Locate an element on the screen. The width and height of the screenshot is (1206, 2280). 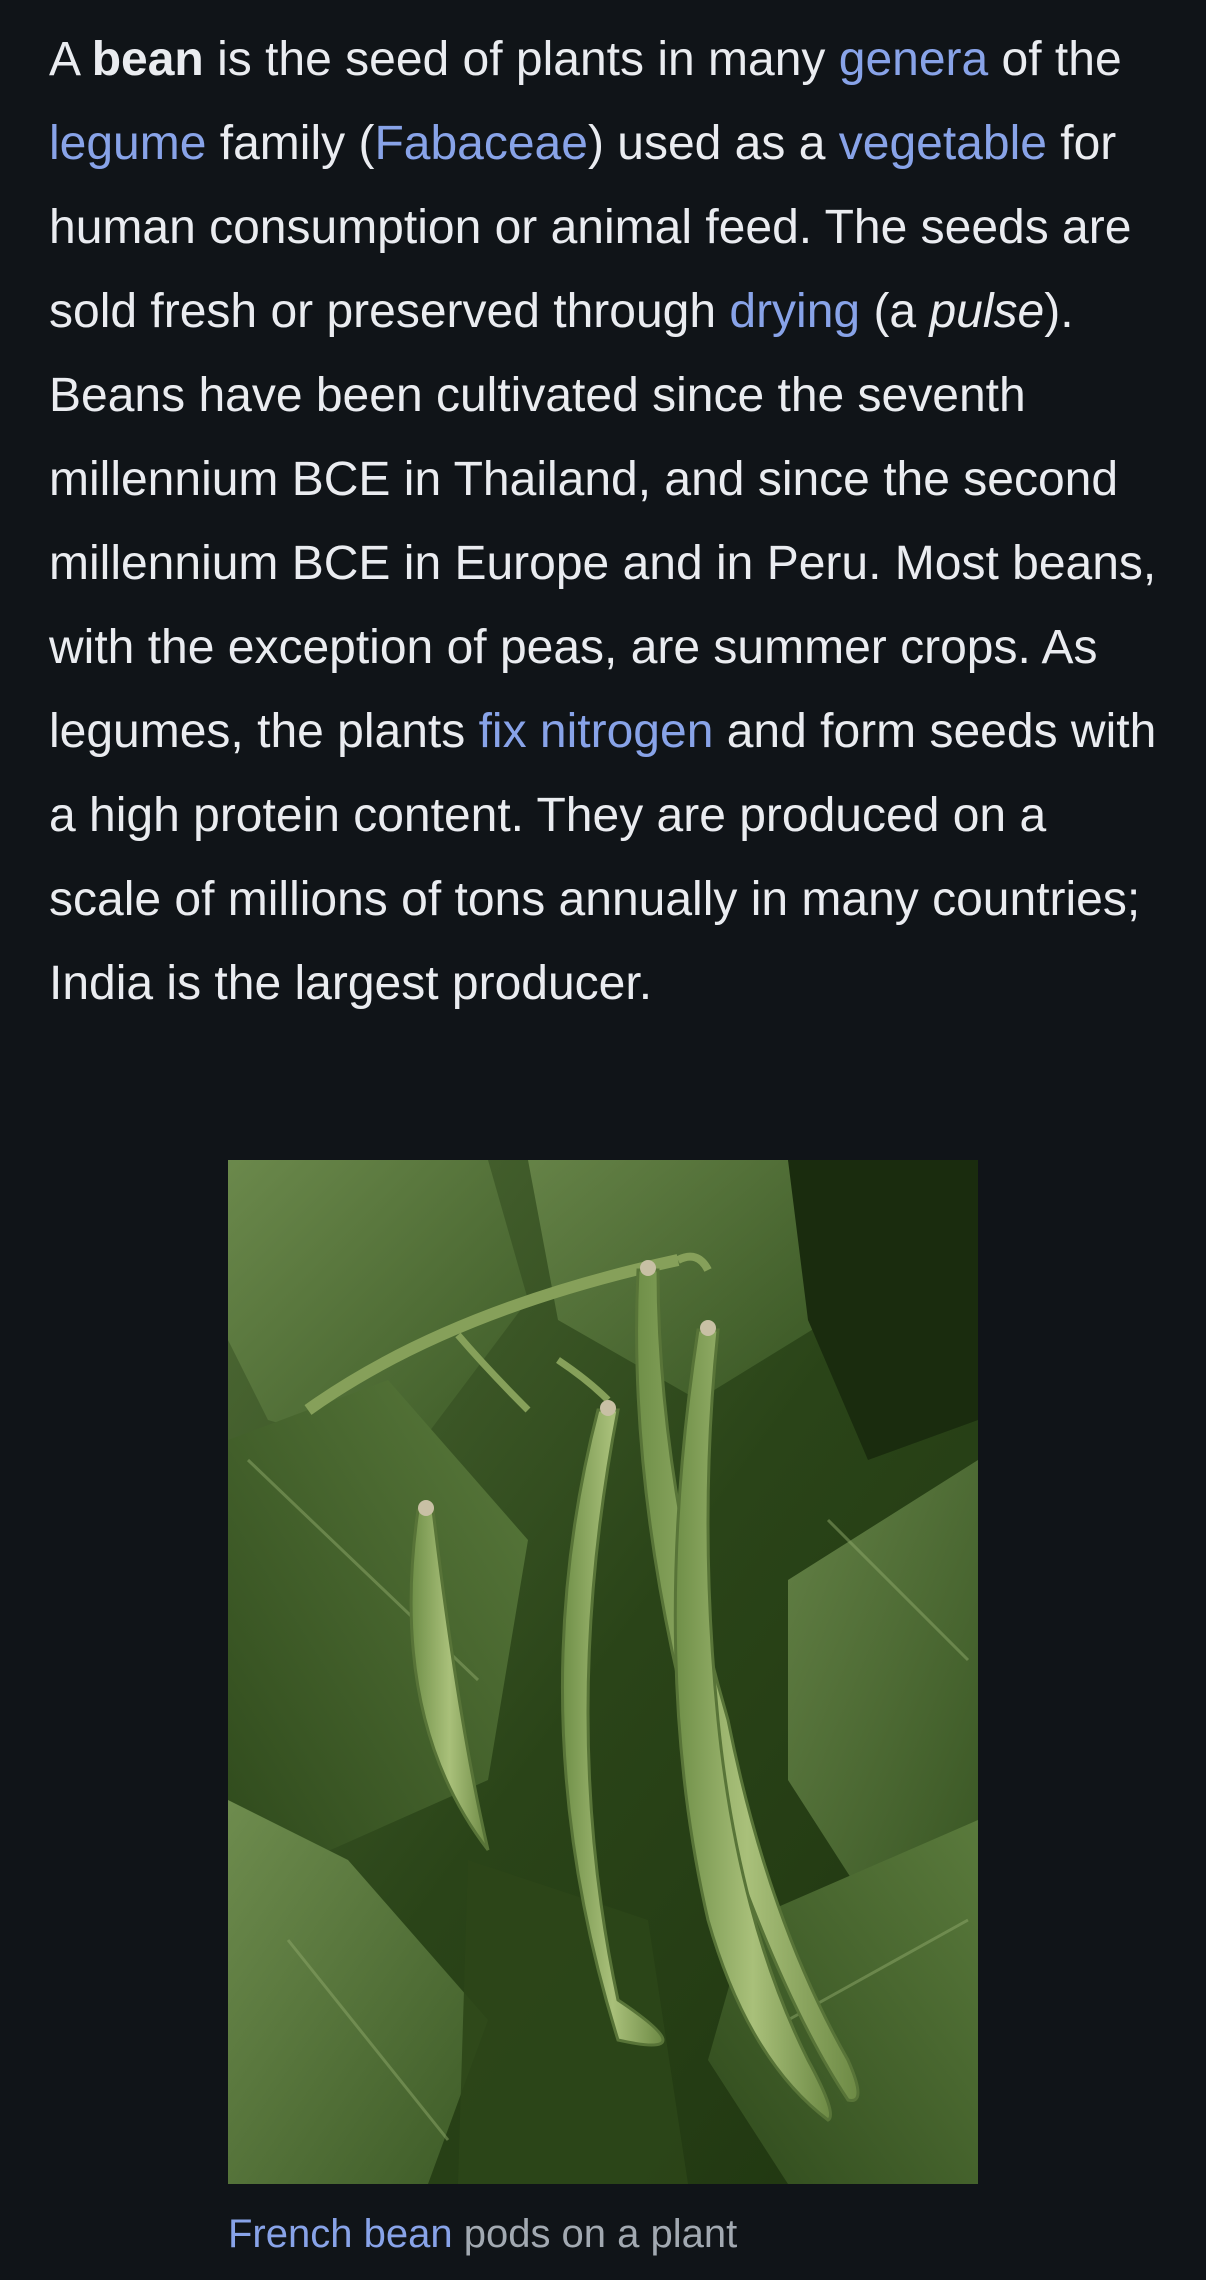
link-fabaceae: Fabaceae is located at coordinates (481, 143).